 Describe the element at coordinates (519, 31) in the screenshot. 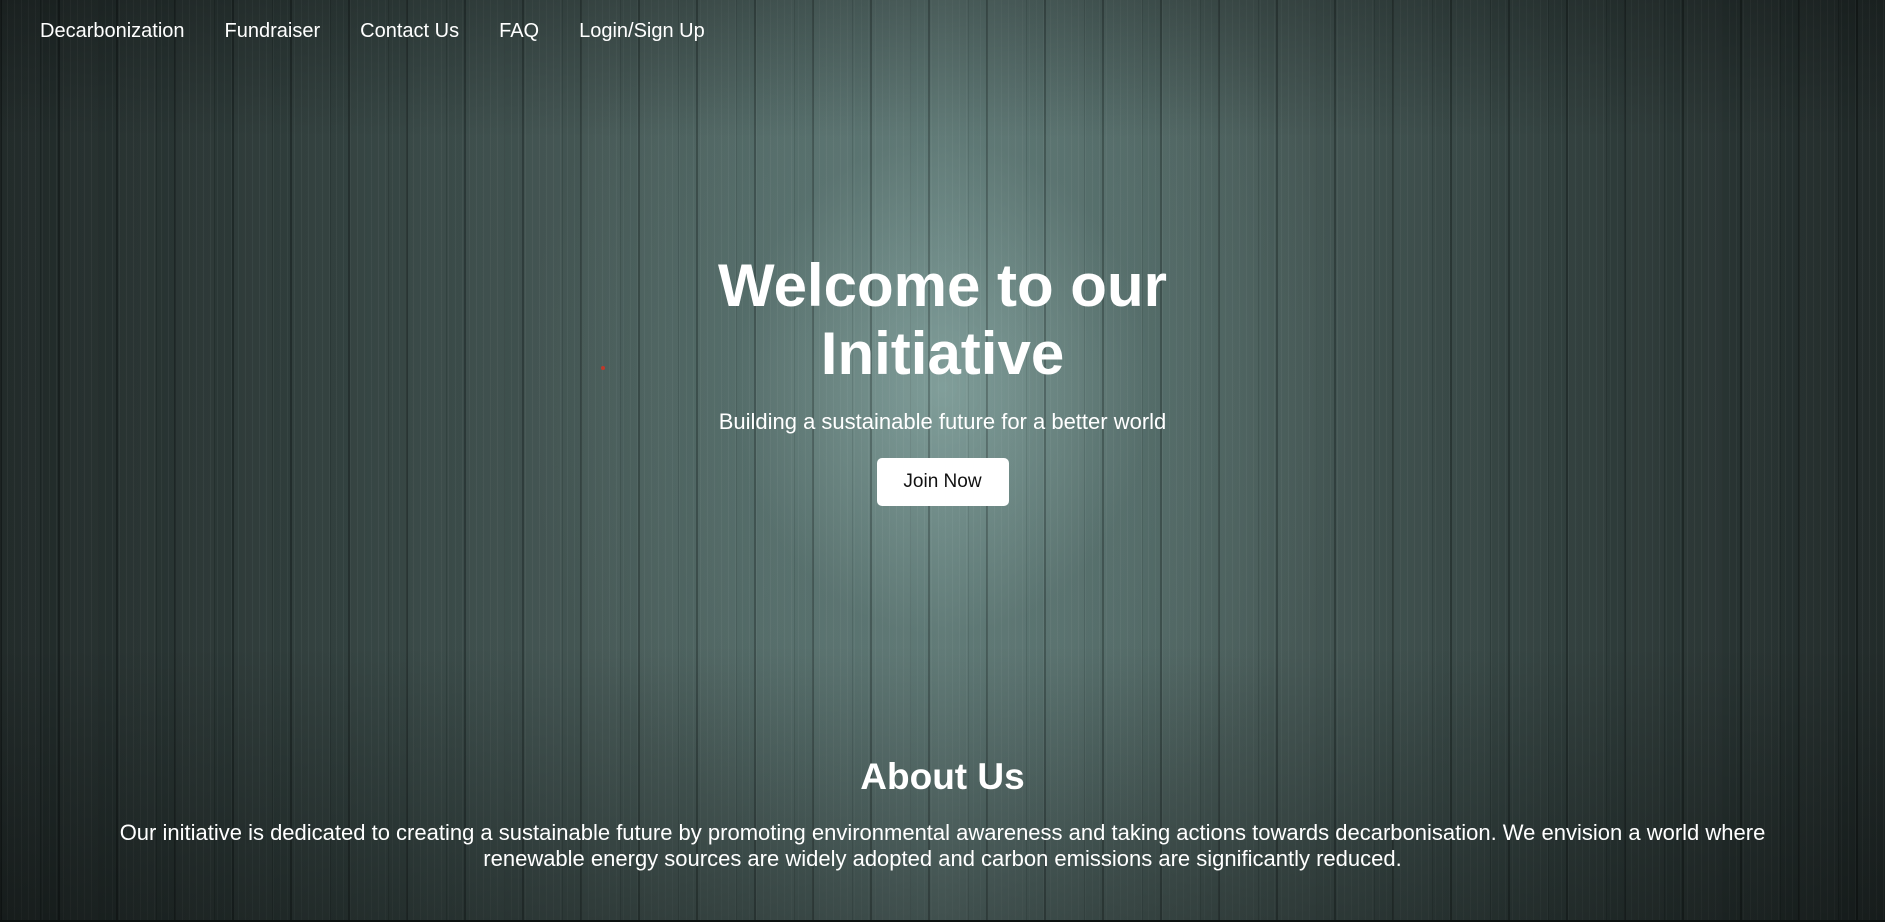

I see `nav-item-faq: FAQ` at that location.